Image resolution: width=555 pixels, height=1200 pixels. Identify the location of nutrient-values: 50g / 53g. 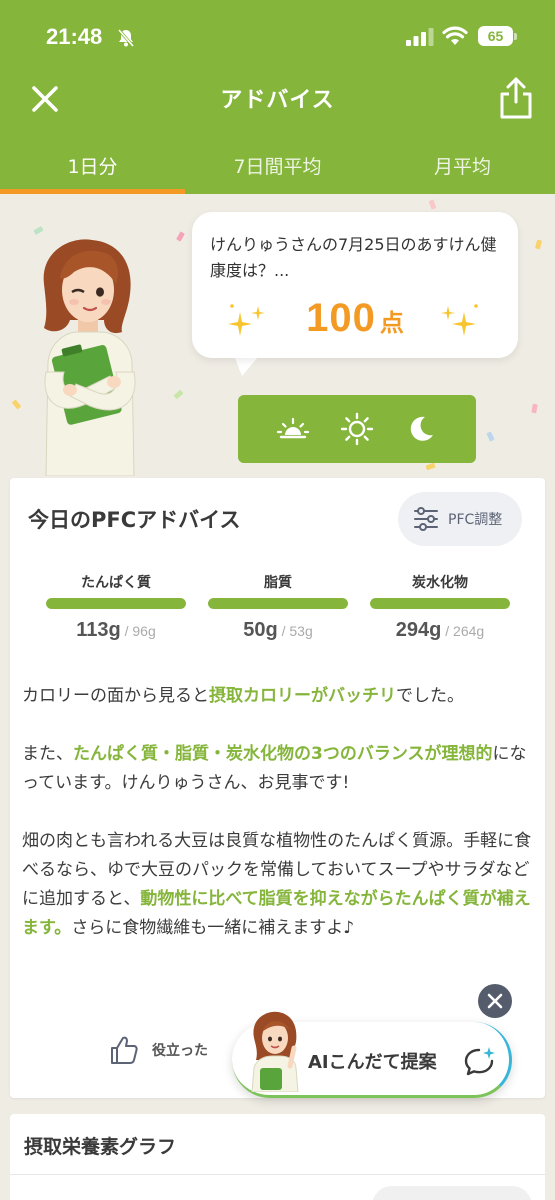
(278, 630).